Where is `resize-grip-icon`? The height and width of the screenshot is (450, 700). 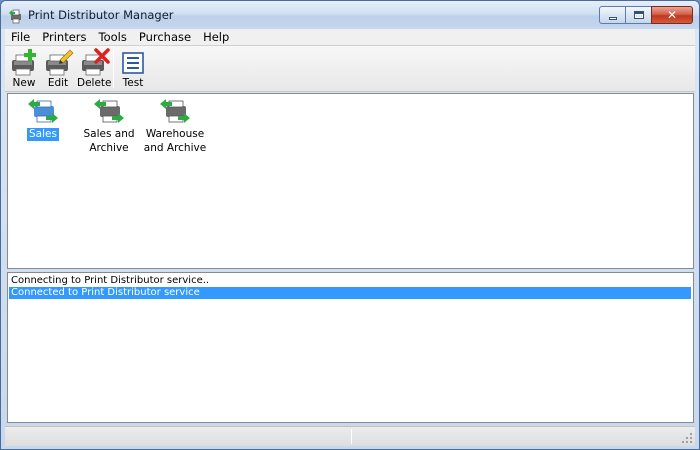 resize-grip-icon is located at coordinates (687, 438).